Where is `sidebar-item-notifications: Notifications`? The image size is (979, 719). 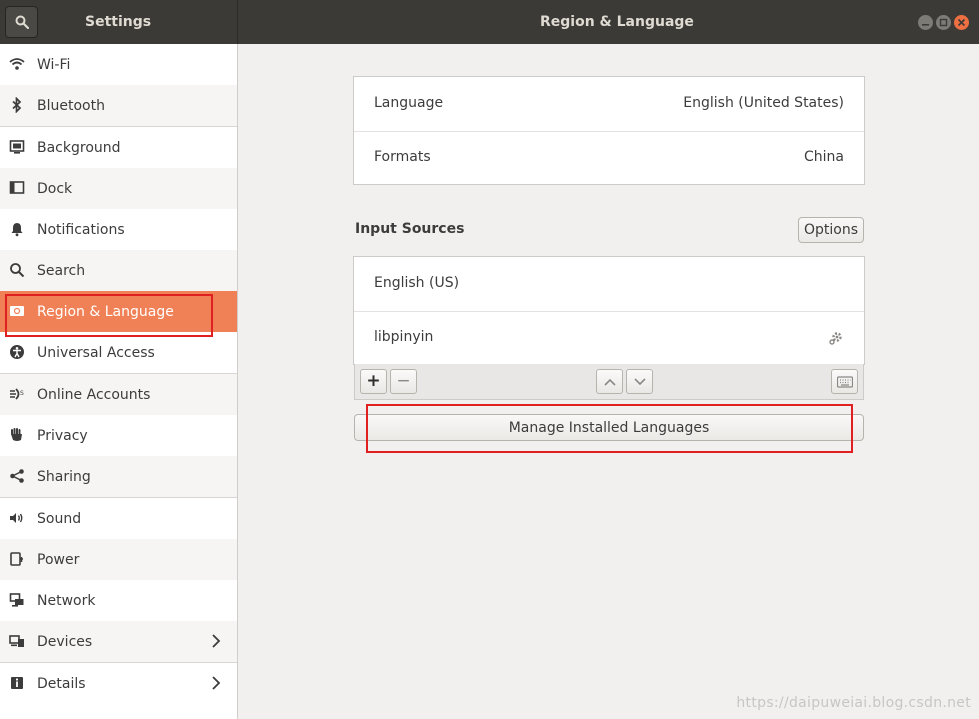
sidebar-item-notifications: Notifications is located at coordinates (118, 229).